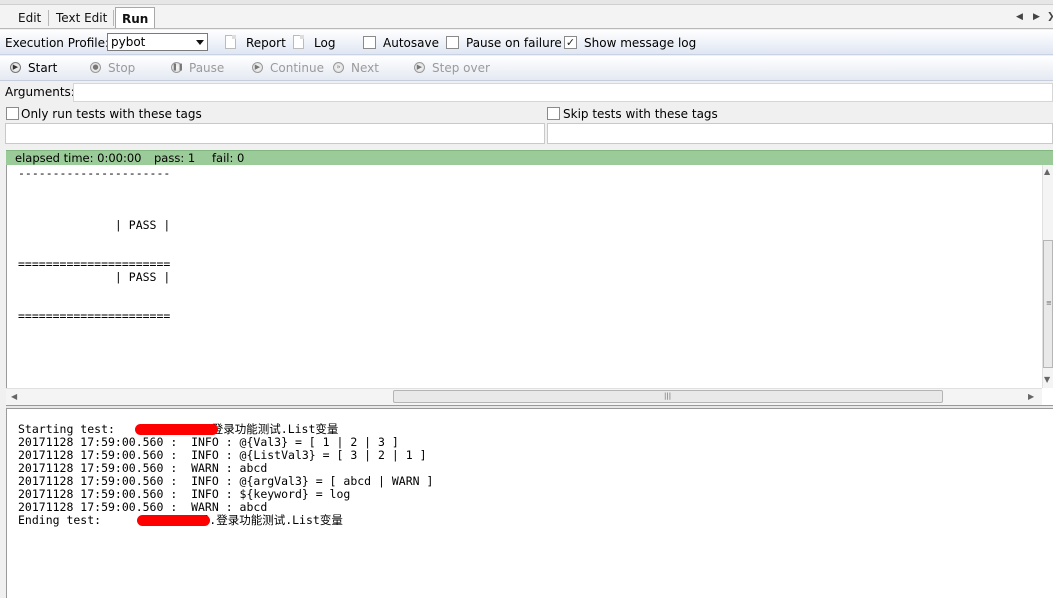 The height and width of the screenshot is (598, 1053). What do you see at coordinates (57, 43) in the screenshot?
I see `execution-profile-label: Execution Profile:` at bounding box center [57, 43].